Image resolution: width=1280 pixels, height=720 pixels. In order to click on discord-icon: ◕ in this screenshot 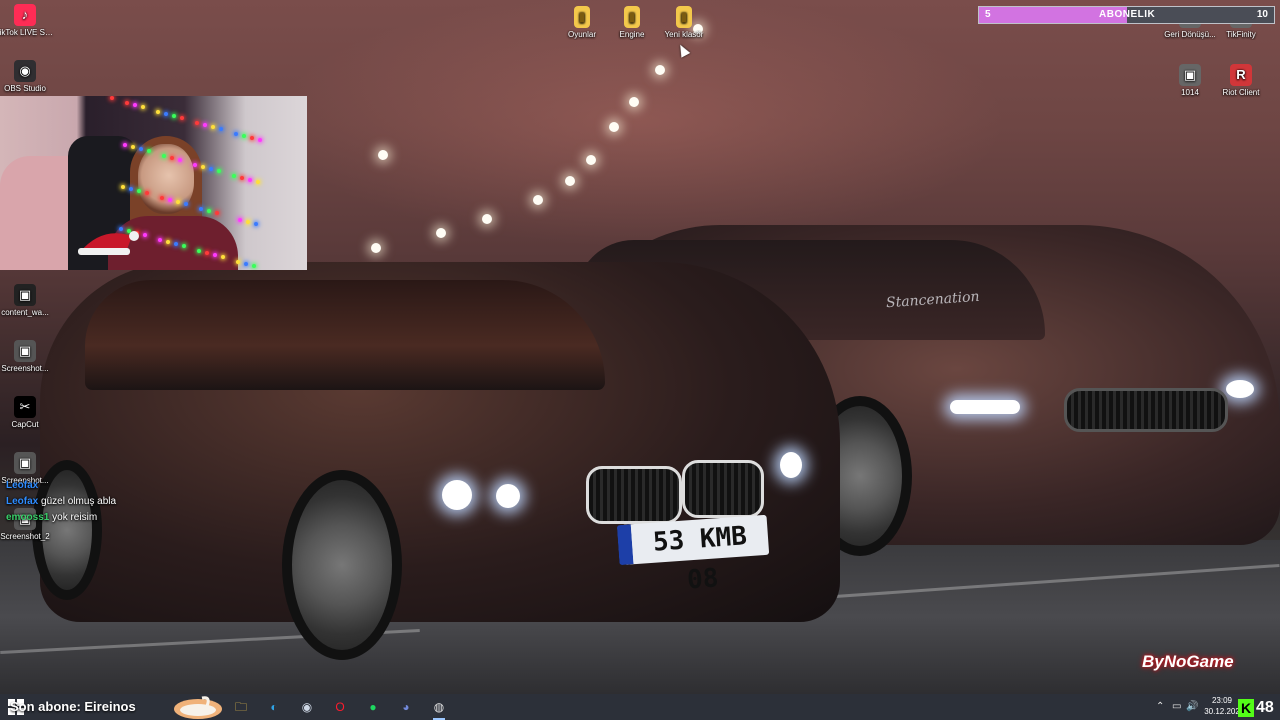, I will do `click(406, 707)`.